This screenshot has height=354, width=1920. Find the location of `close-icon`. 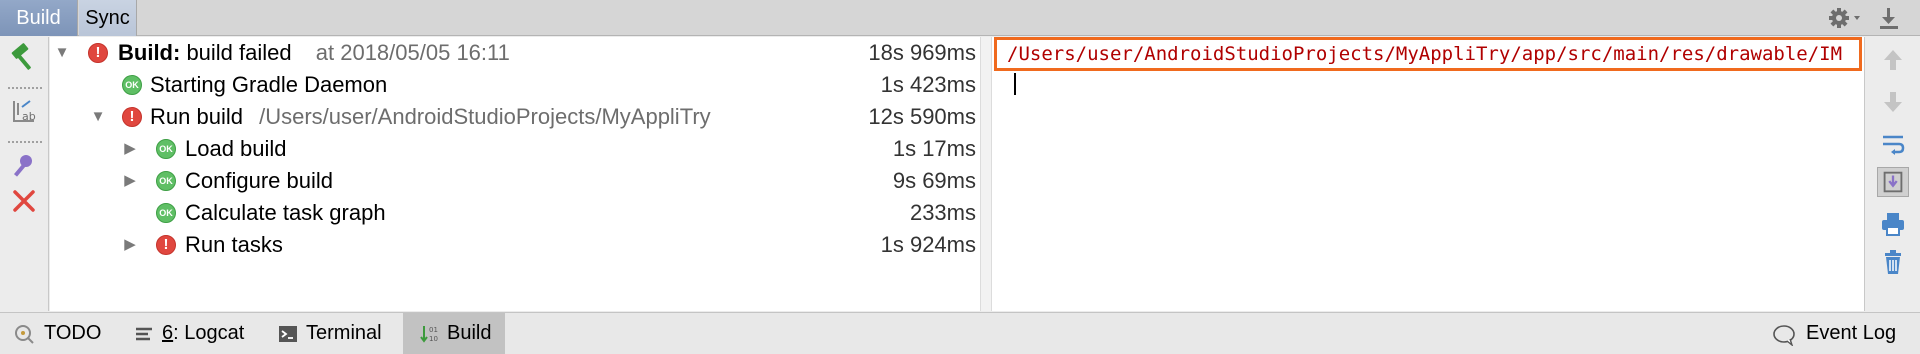

close-icon is located at coordinates (24, 201).